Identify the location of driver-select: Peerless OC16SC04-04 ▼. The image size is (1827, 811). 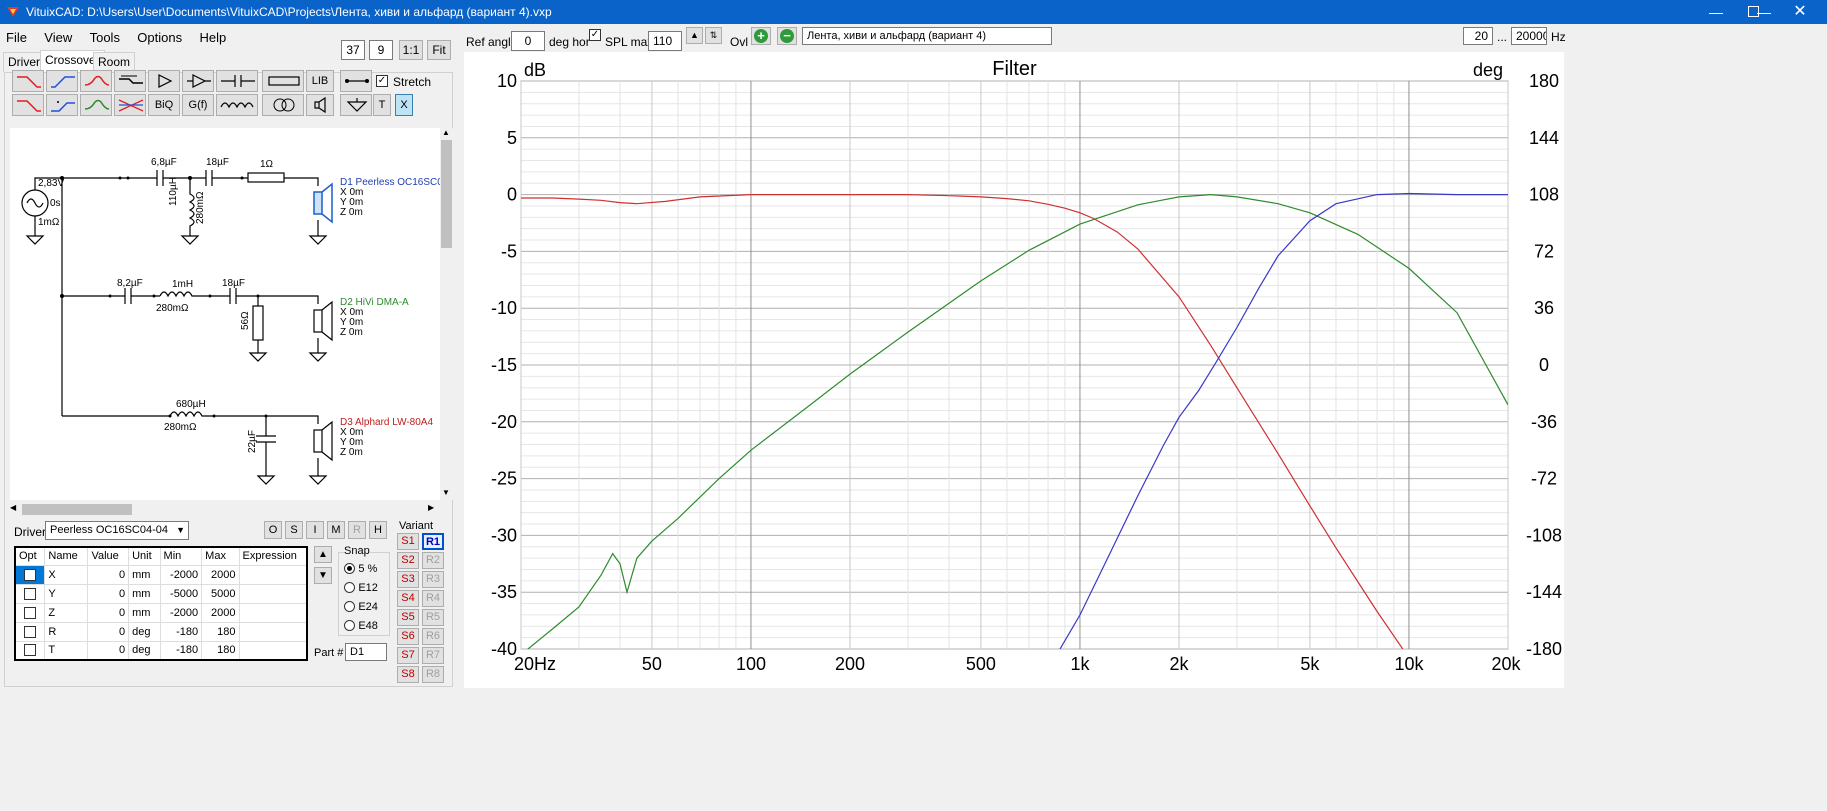
(117, 530).